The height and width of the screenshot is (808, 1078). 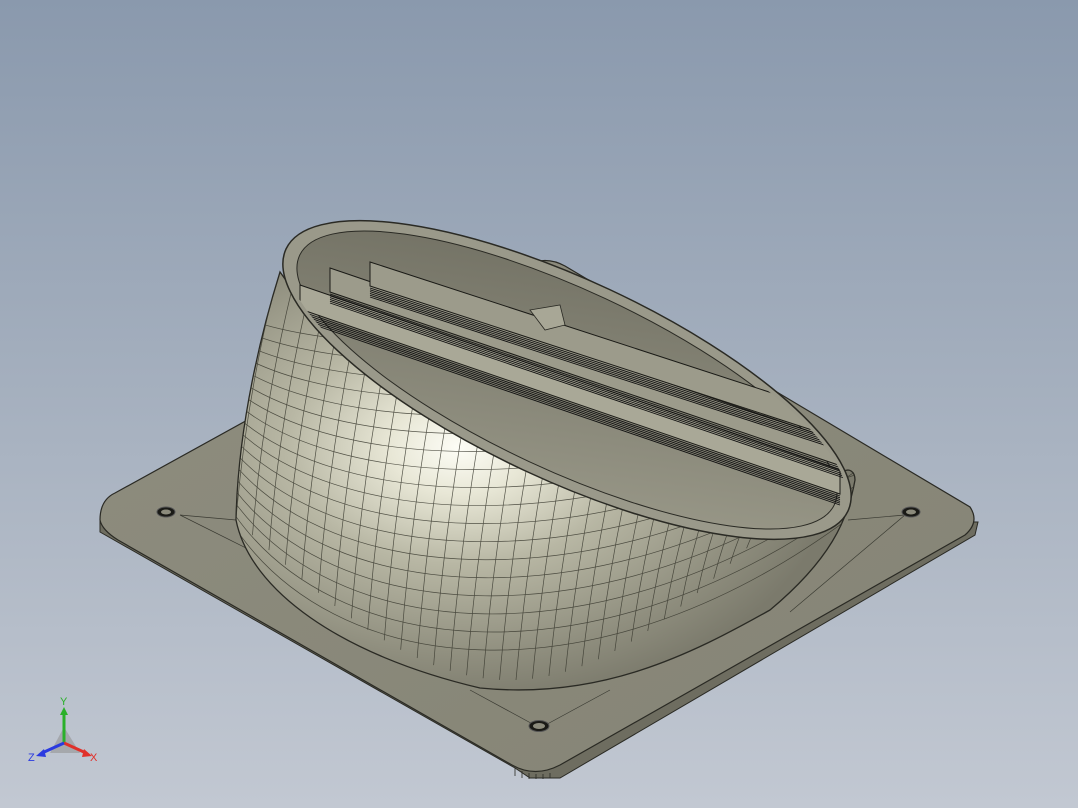 What do you see at coordinates (94, 758) in the screenshot?
I see `x-axis-label: X` at bounding box center [94, 758].